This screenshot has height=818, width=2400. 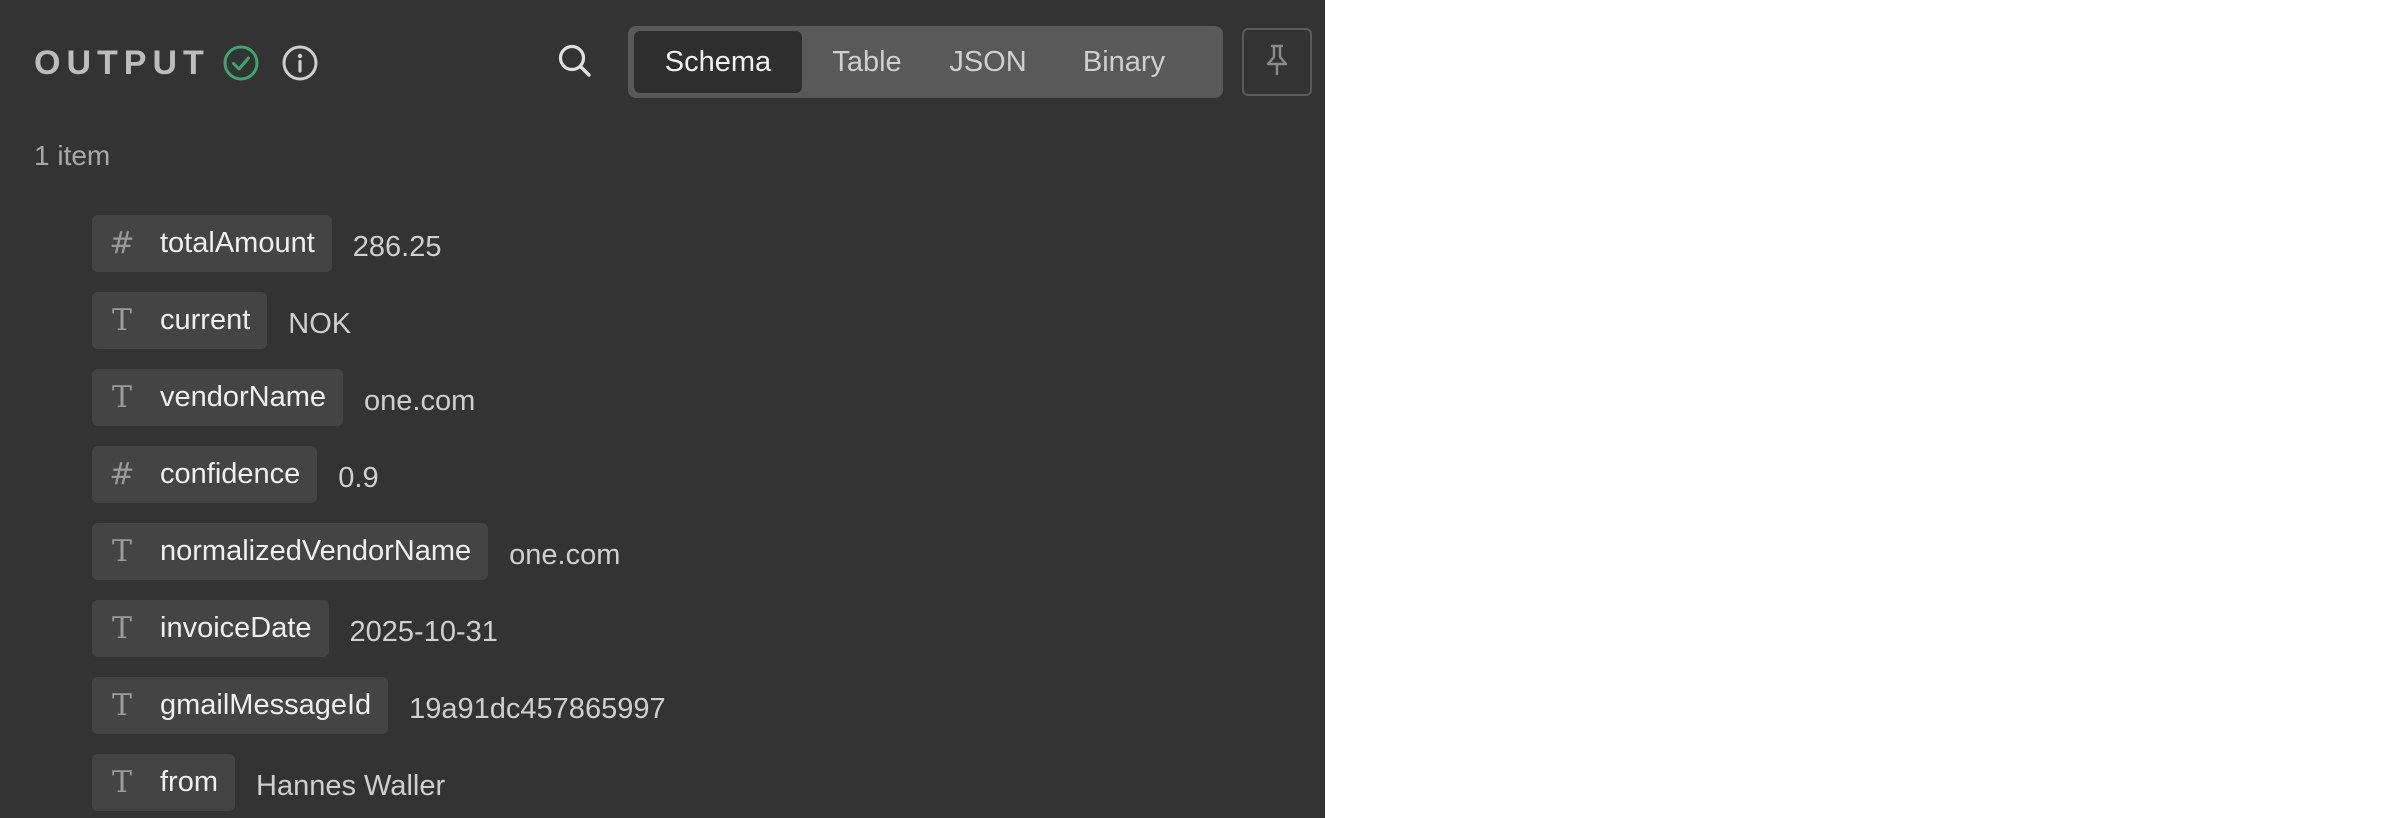 I want to click on search-icon, so click(x=575, y=63).